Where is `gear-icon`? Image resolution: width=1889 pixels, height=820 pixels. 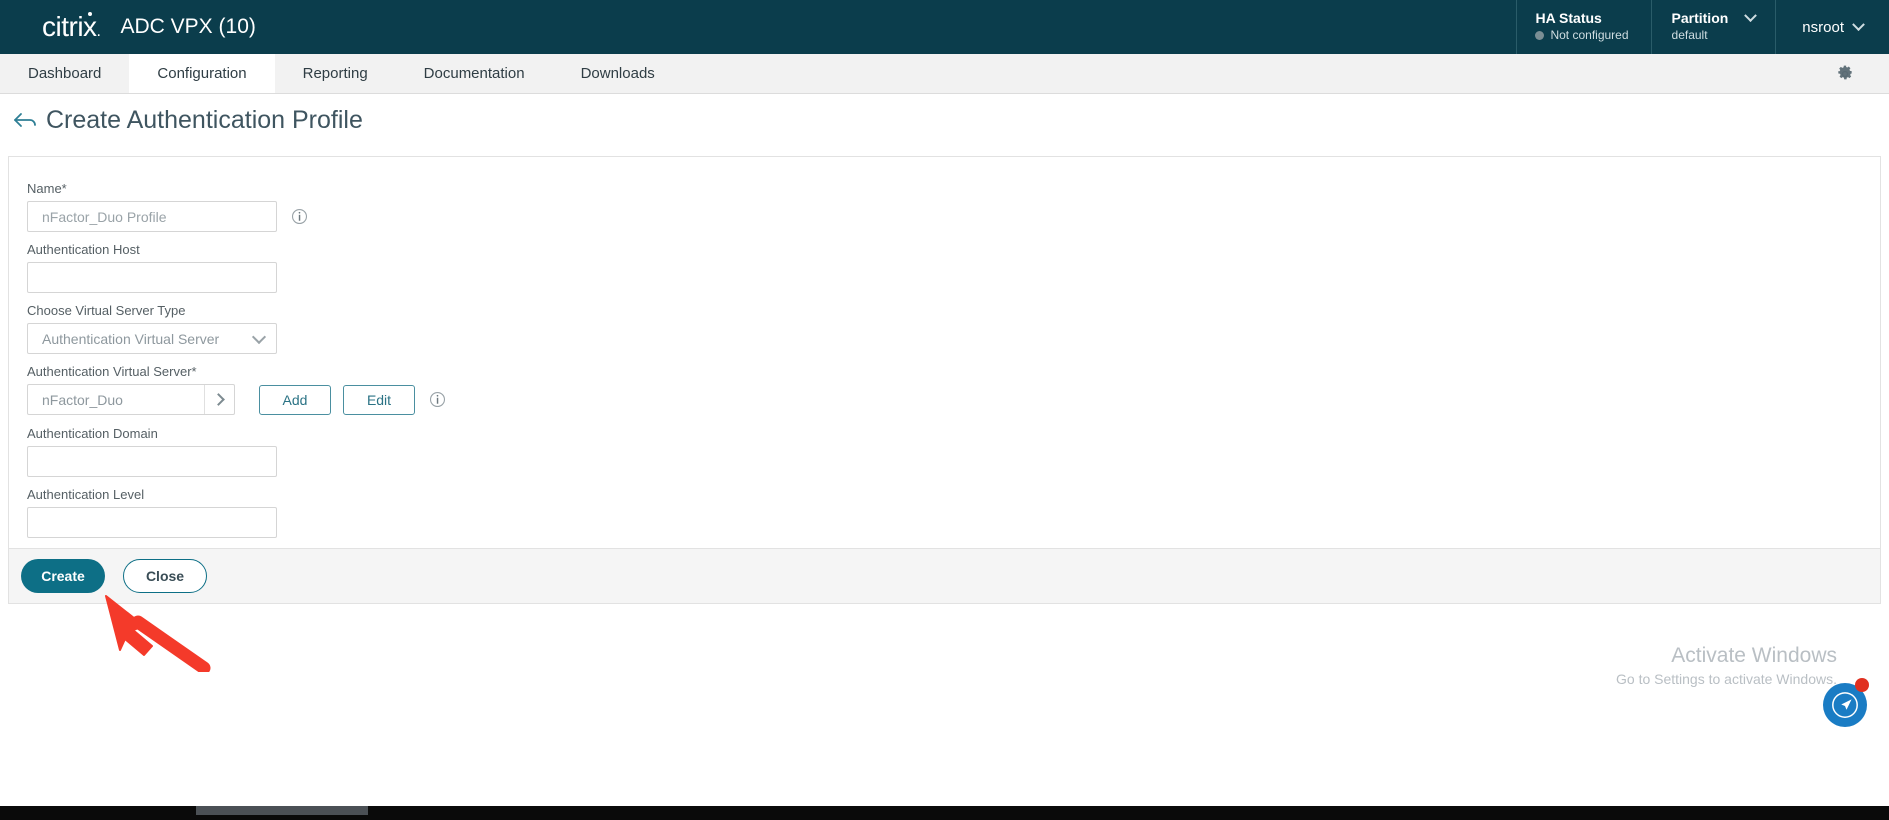 gear-icon is located at coordinates (1845, 72).